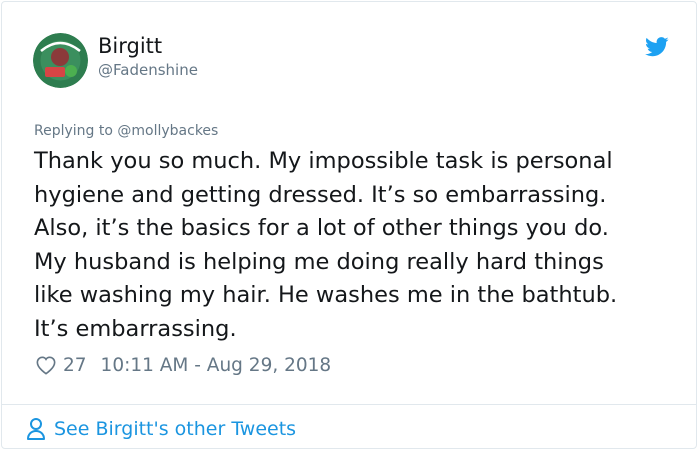 Image resolution: width=700 pixels, height=452 pixels. I want to click on footer-divider, so click(349, 404).